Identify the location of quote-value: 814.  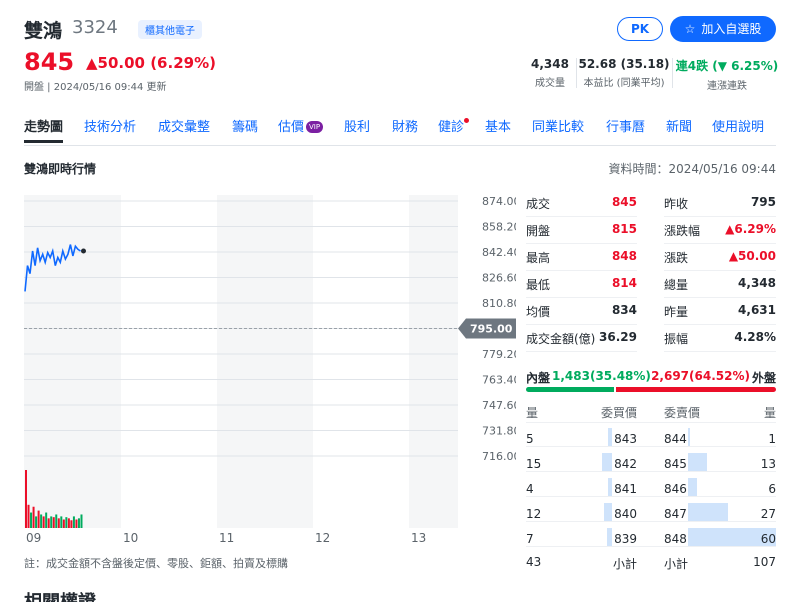
(624, 283).